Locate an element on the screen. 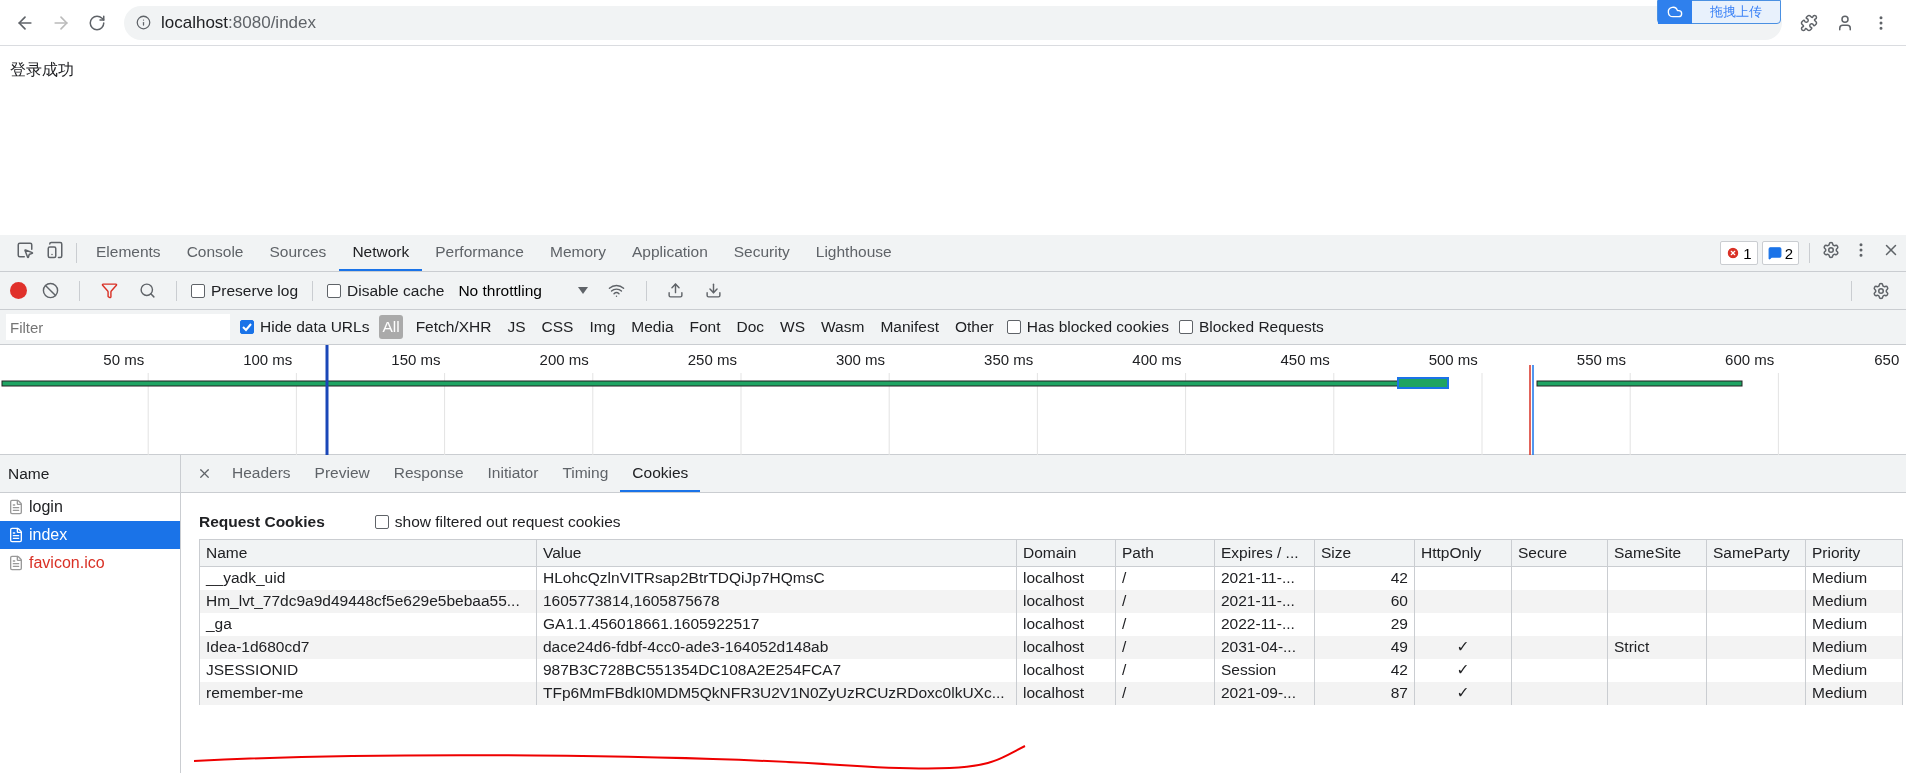  timeline-tick: 600 ms is located at coordinates (1750, 359).